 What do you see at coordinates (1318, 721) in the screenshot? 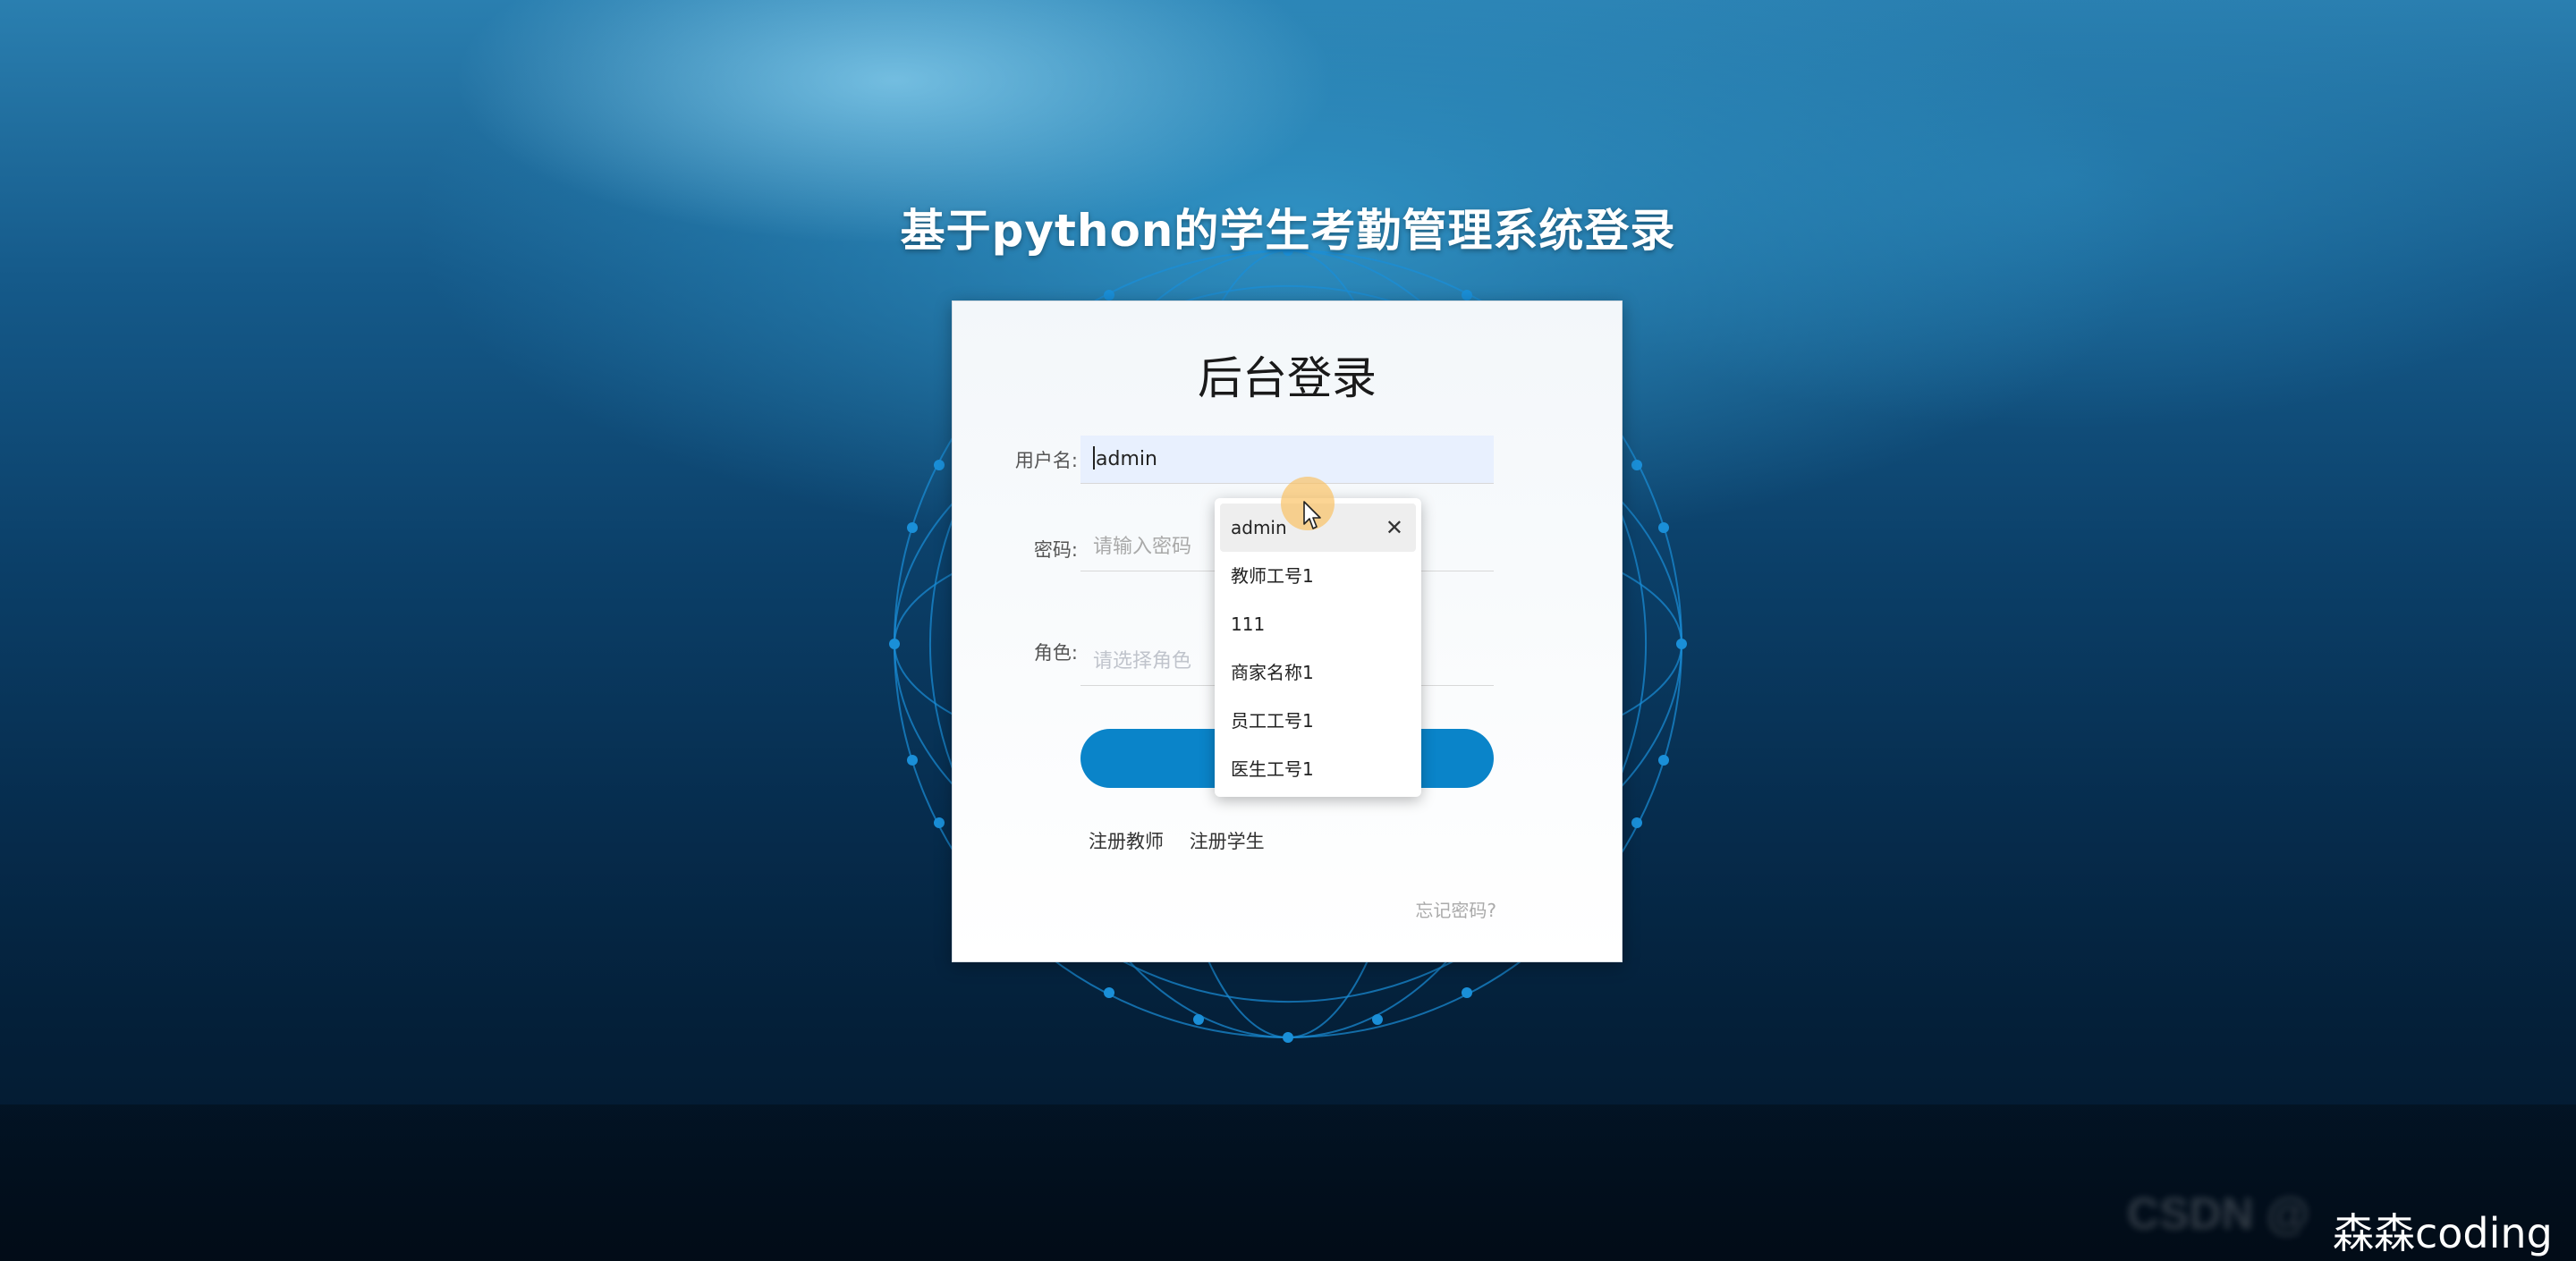
I see `autocomplete-item: 员工工号1` at bounding box center [1318, 721].